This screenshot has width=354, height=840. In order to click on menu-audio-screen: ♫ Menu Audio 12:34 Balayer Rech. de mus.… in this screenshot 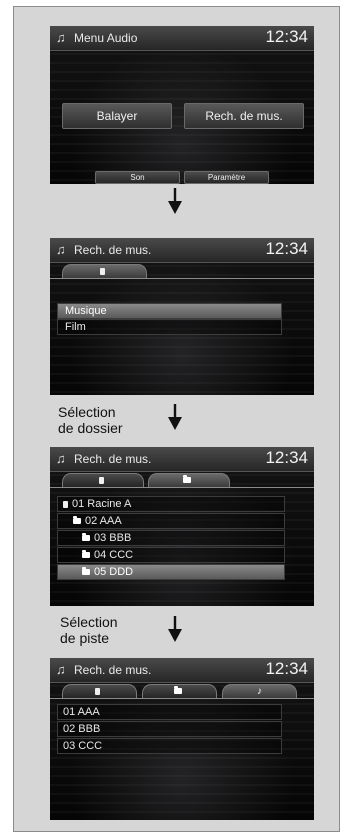, I will do `click(182, 105)`.